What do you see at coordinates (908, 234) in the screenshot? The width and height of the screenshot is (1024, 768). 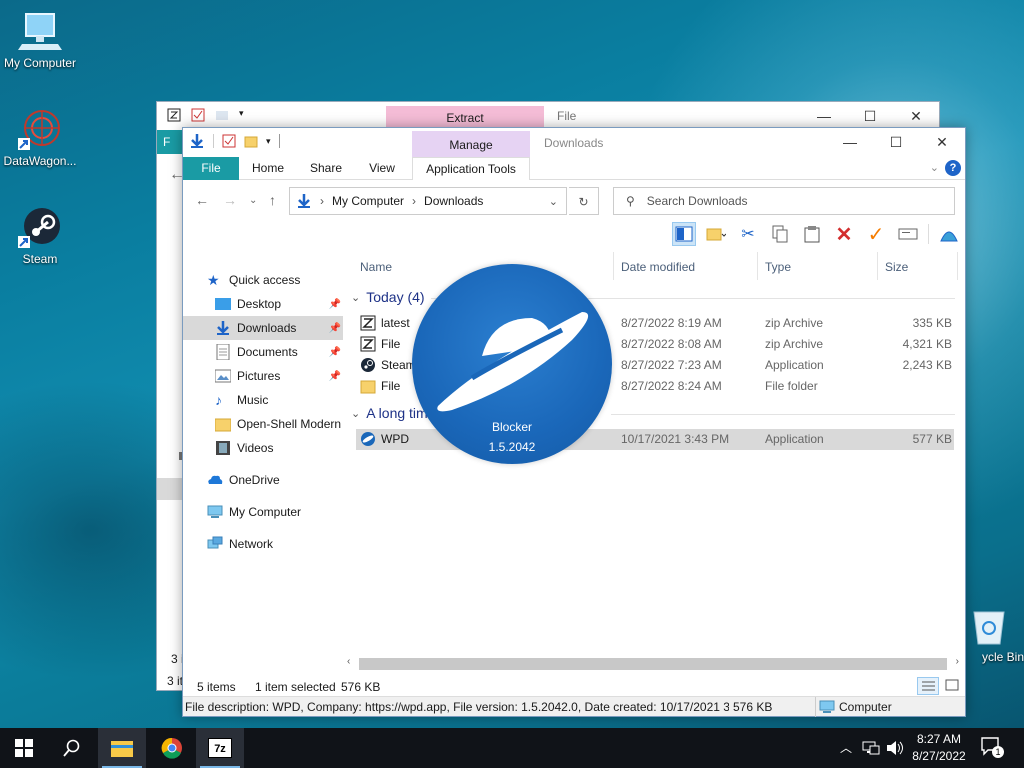 I see `rename-icon` at bounding box center [908, 234].